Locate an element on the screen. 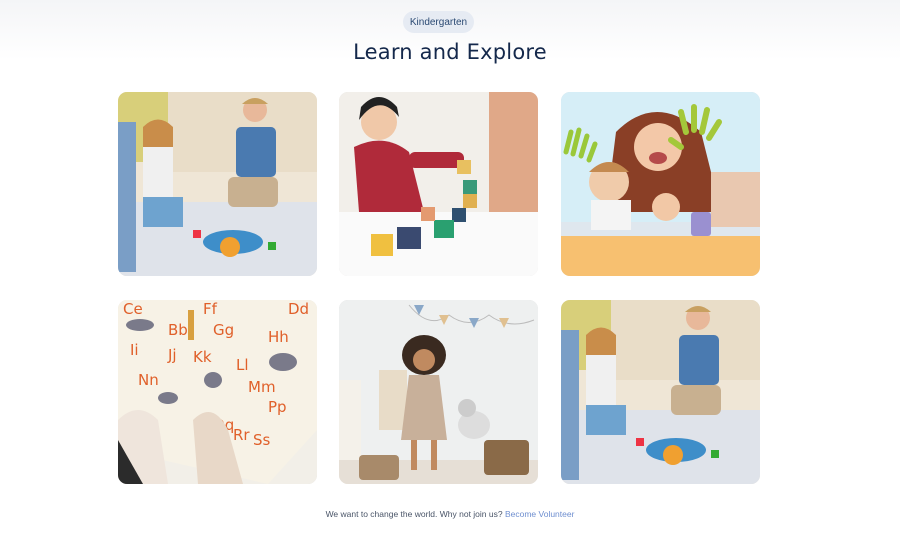 This screenshot has height=547, width=900. svg-text: Pp is located at coordinates (277, 407).